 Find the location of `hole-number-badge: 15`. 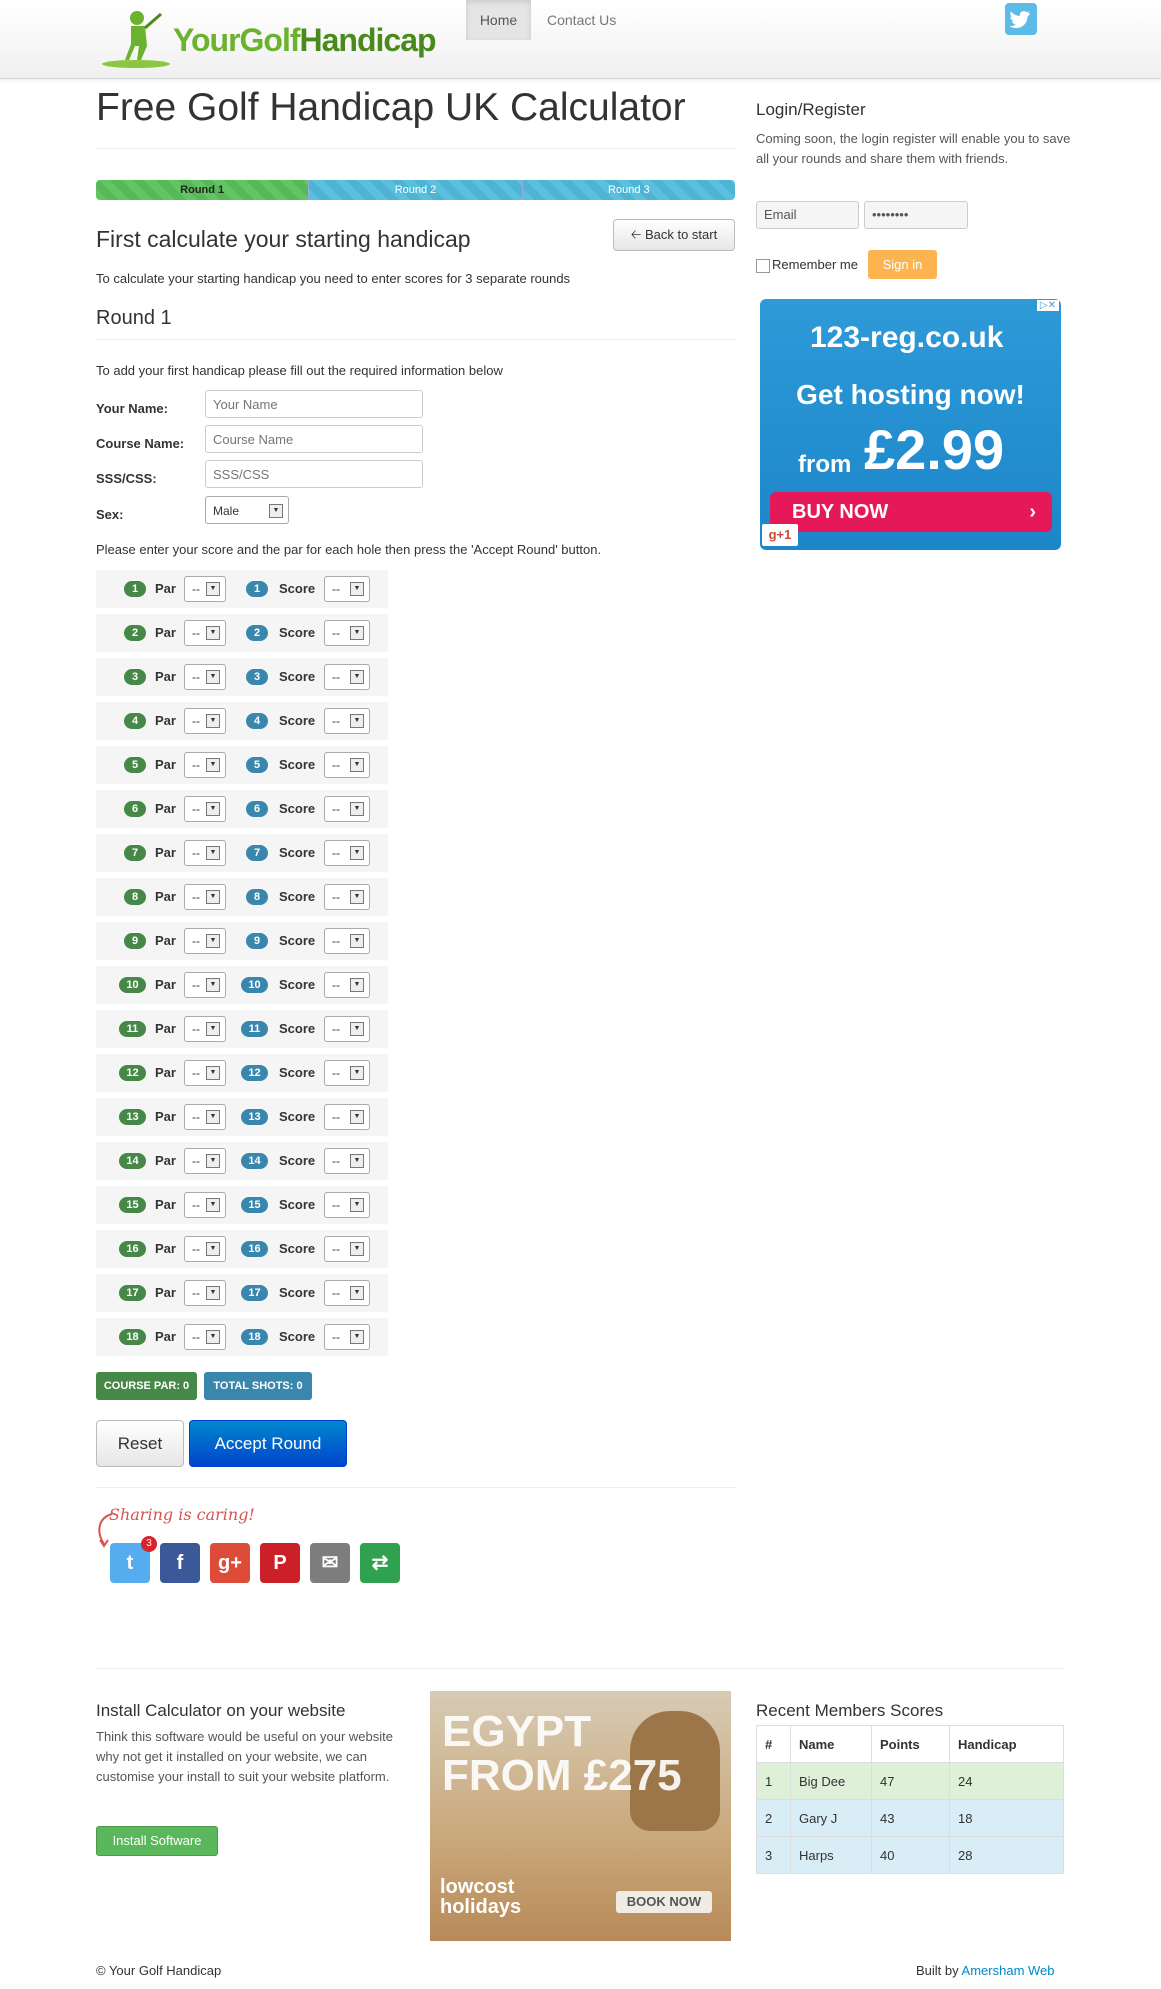

hole-number-badge: 15 is located at coordinates (132, 1205).